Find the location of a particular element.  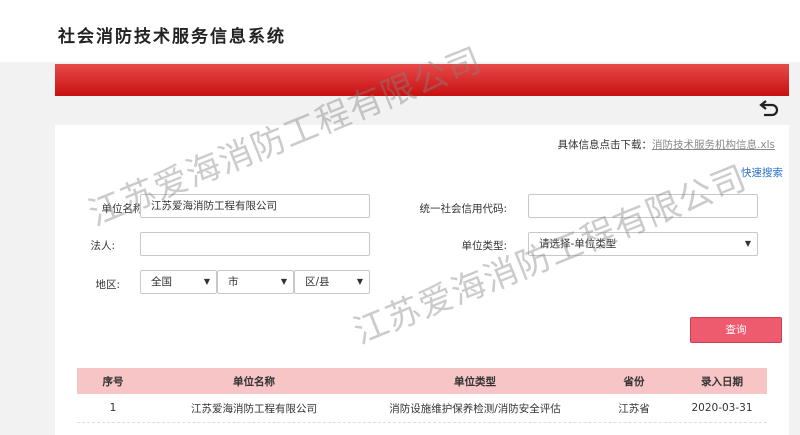

credit-code-label: 统一社会信用代码: is located at coordinates (463, 209).